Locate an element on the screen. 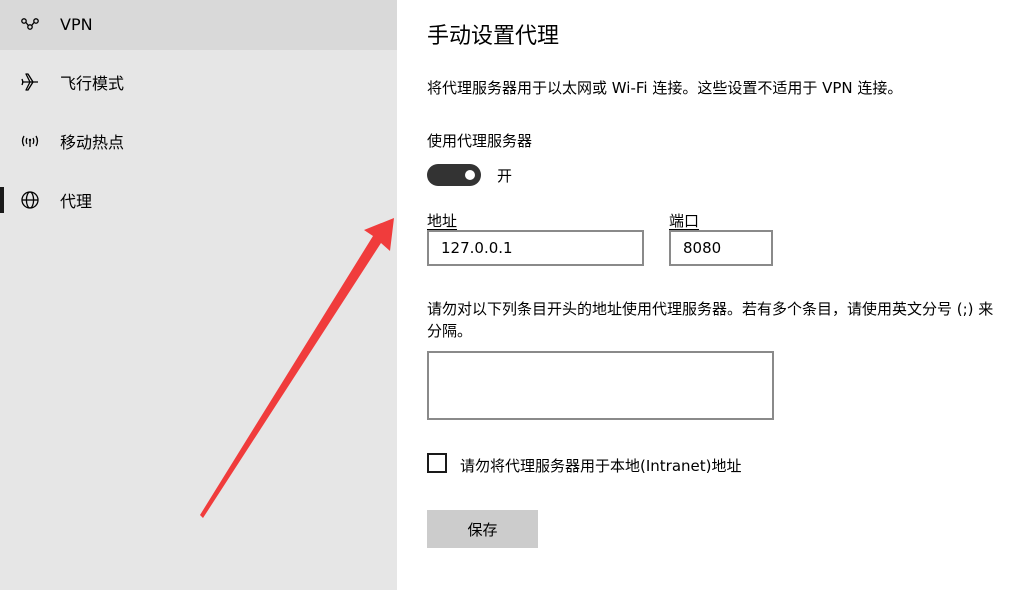 The height and width of the screenshot is (590, 1024). address-label: 地址 is located at coordinates (442, 221).